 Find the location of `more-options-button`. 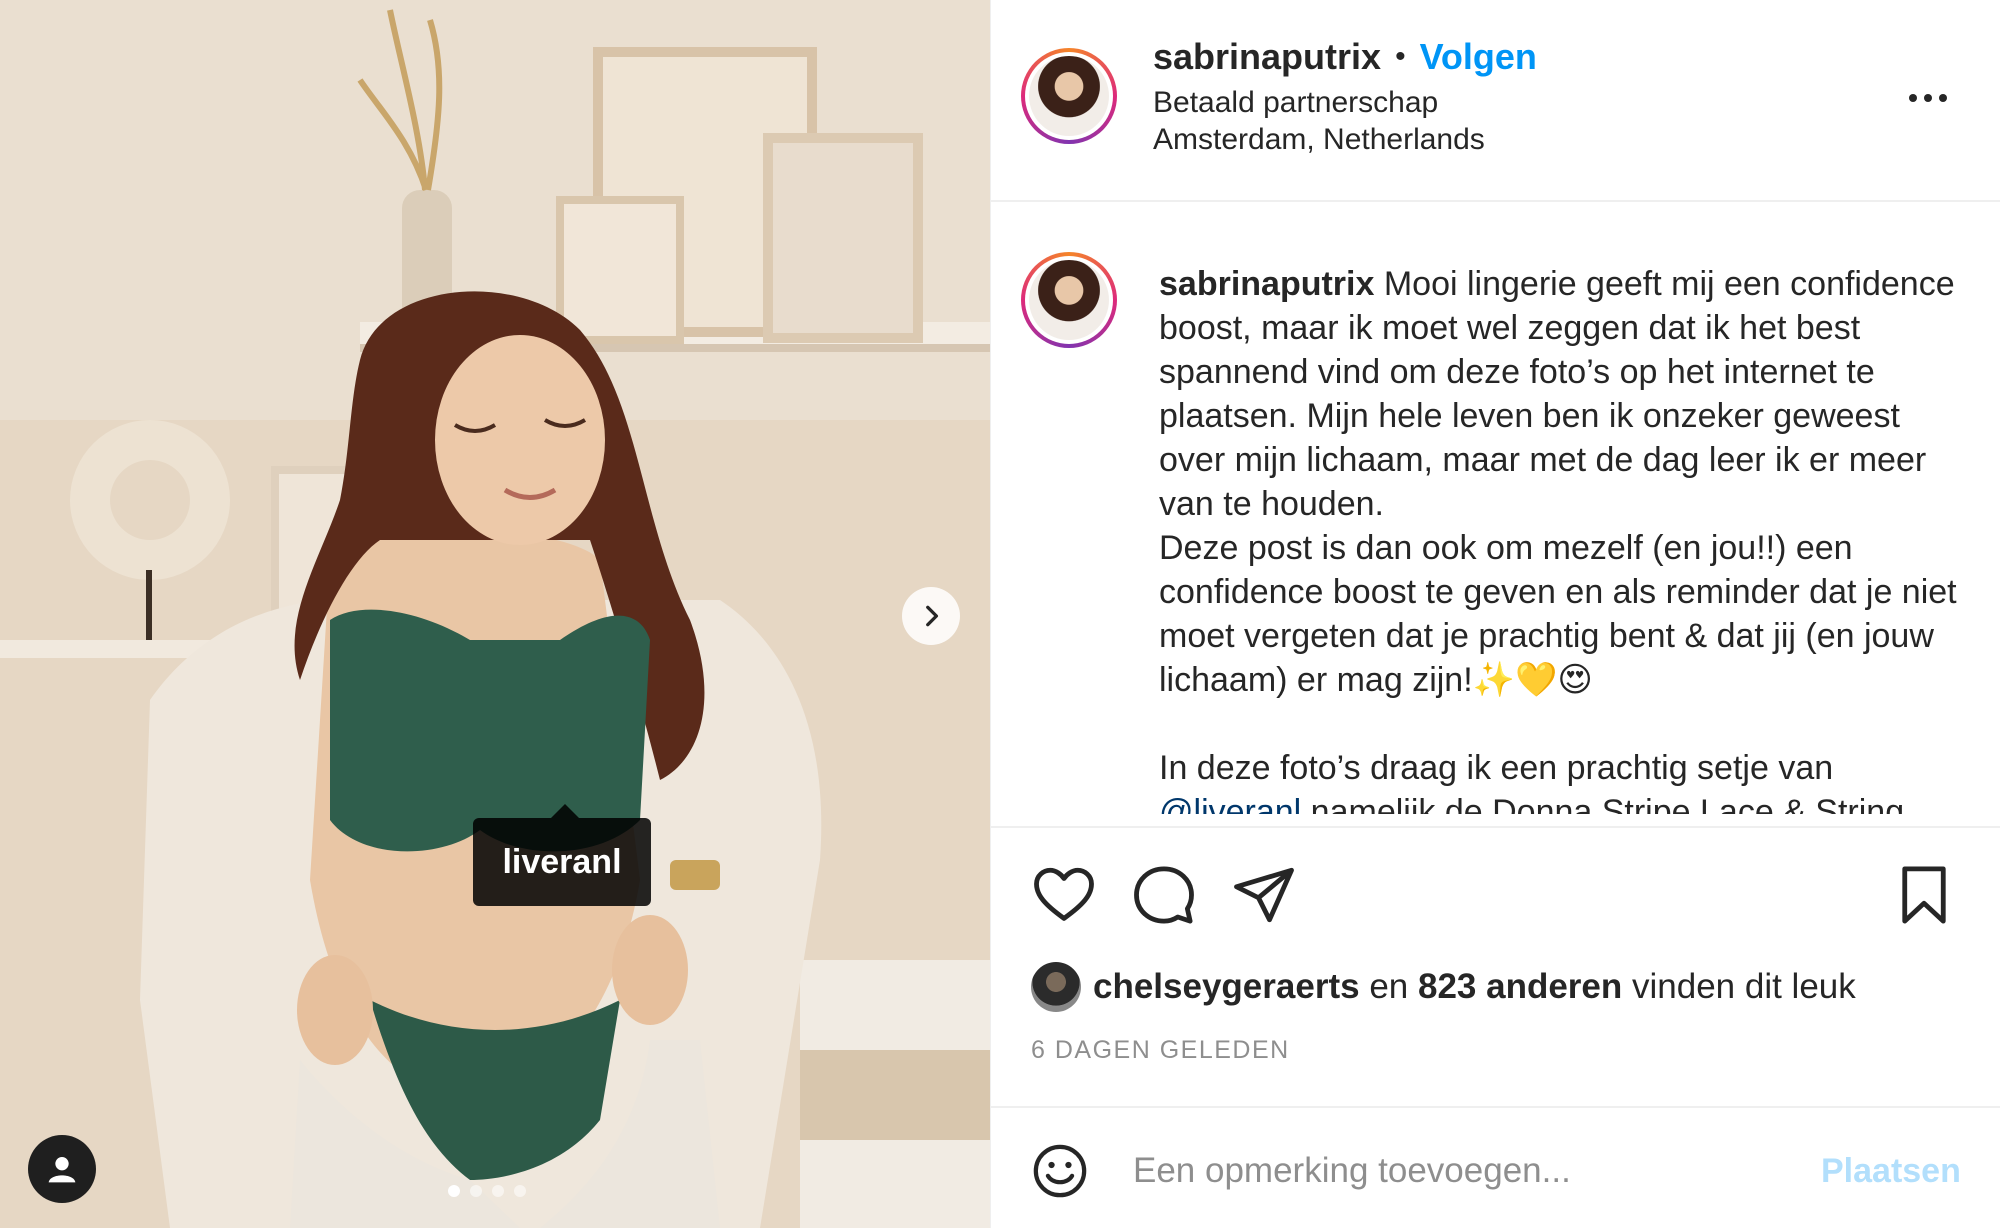

more-options-button is located at coordinates (1928, 98).